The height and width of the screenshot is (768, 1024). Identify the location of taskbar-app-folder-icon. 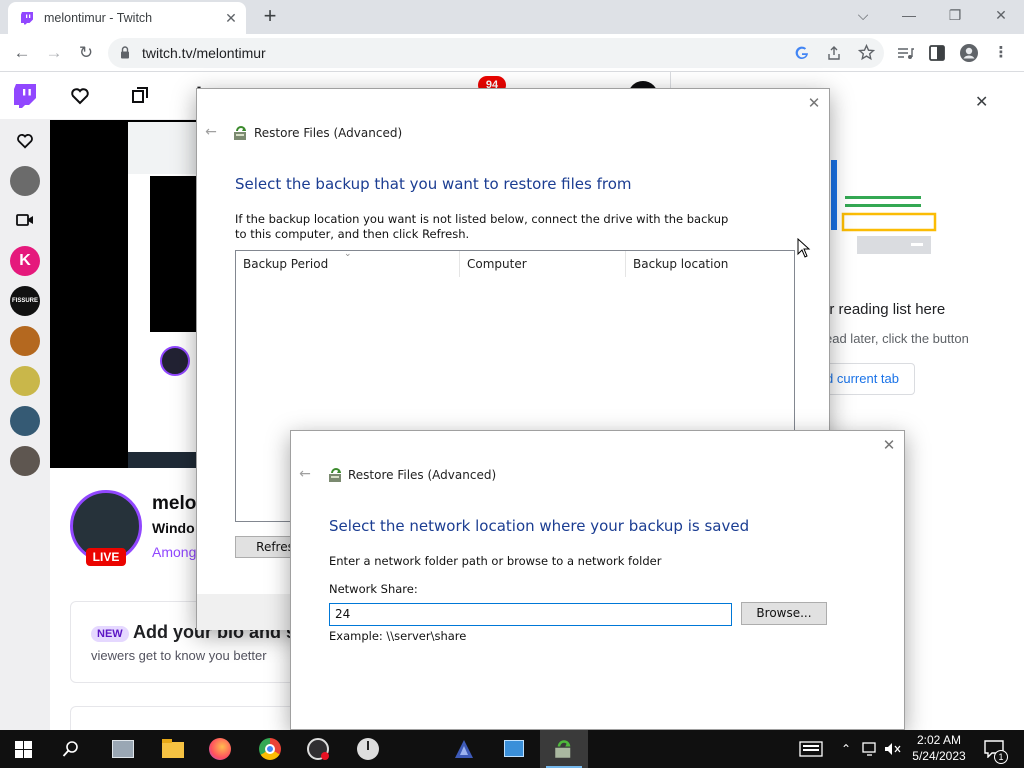
(172, 749).